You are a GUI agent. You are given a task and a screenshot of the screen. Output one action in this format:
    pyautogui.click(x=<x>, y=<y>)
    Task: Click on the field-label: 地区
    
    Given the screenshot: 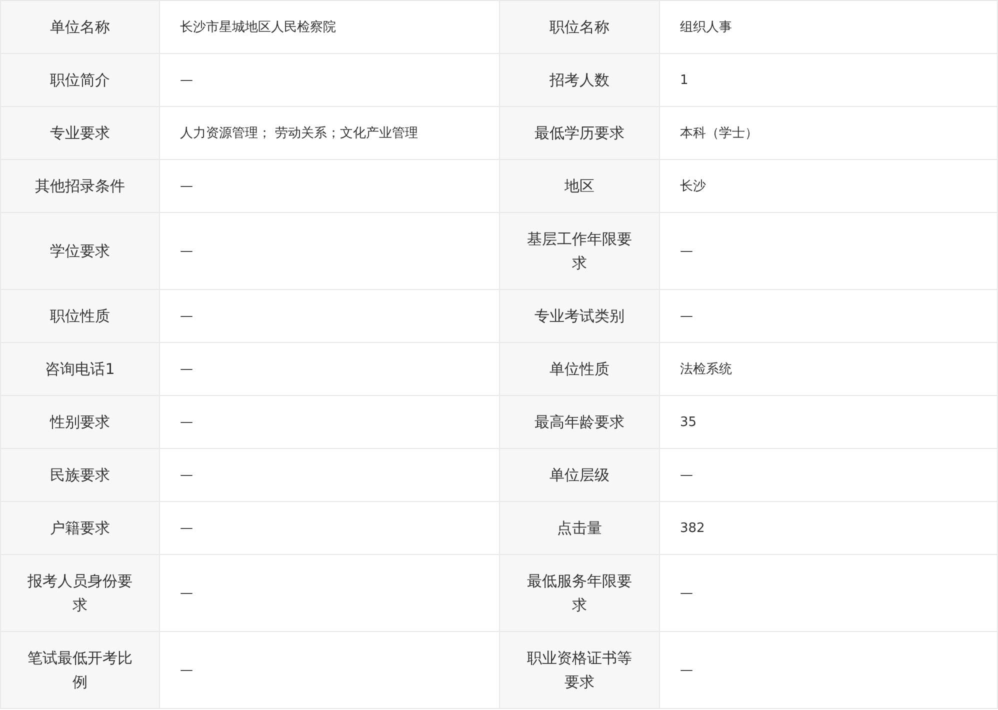 What is the action you would take?
    pyautogui.click(x=580, y=186)
    